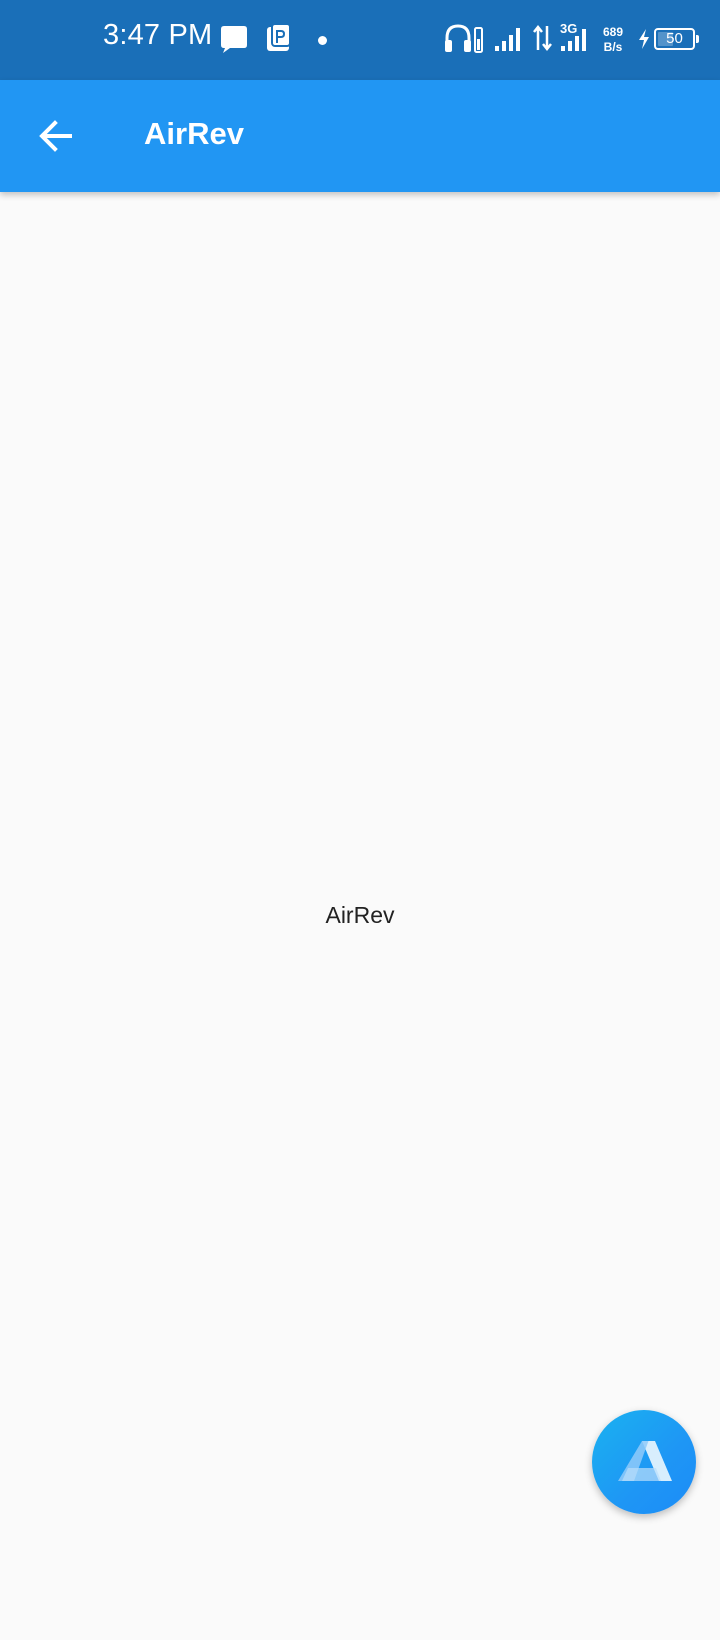  I want to click on data-transfer-icon, so click(542, 38).